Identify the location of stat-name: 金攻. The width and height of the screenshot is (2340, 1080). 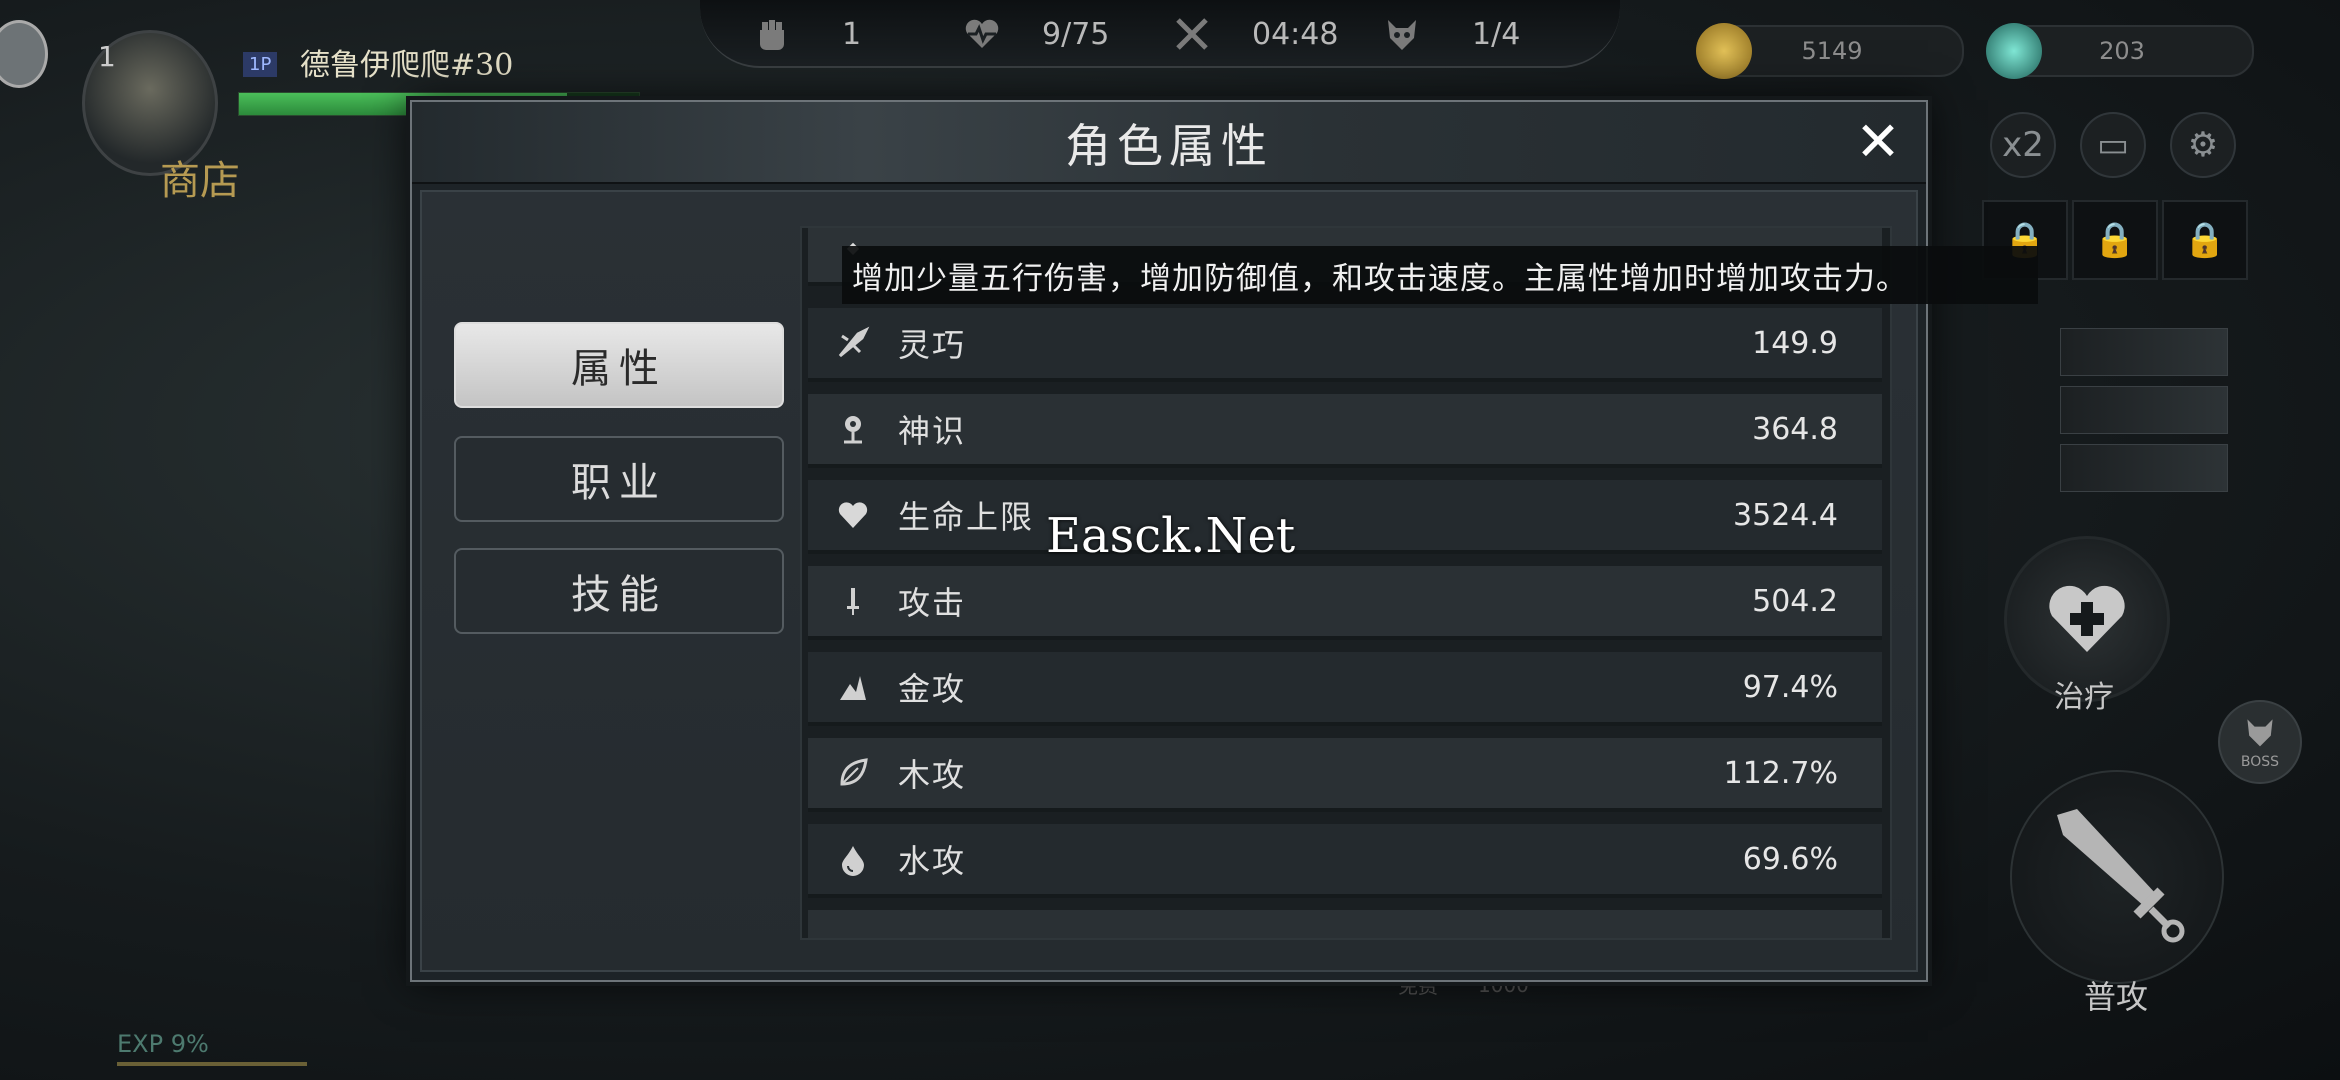
(932, 689).